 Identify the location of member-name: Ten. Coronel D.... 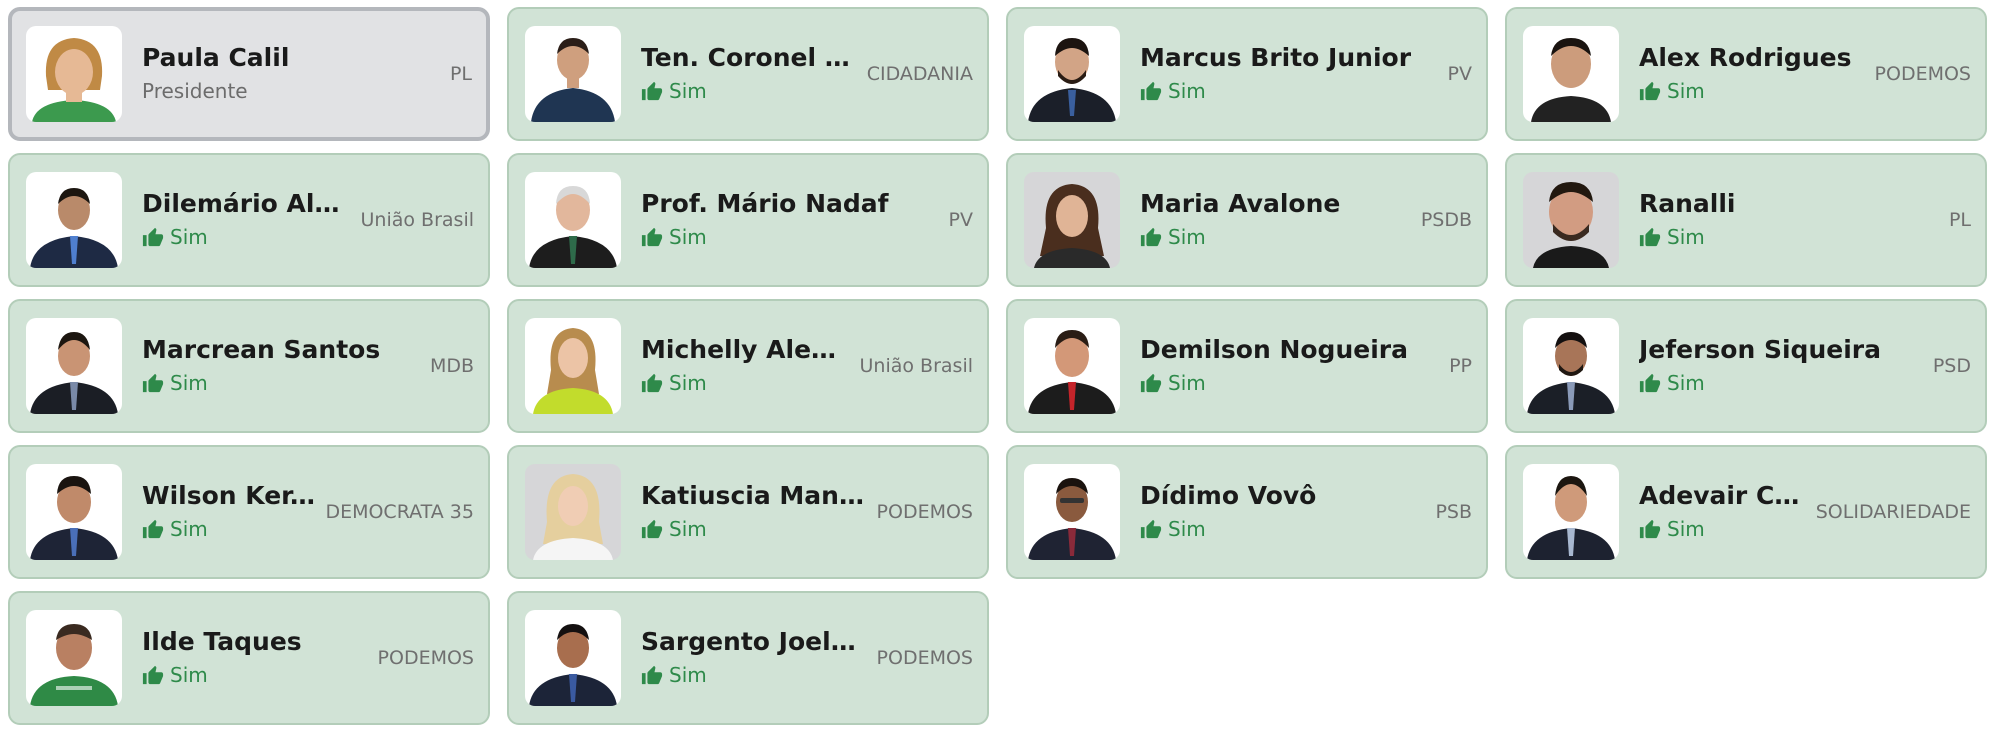
(750, 57).